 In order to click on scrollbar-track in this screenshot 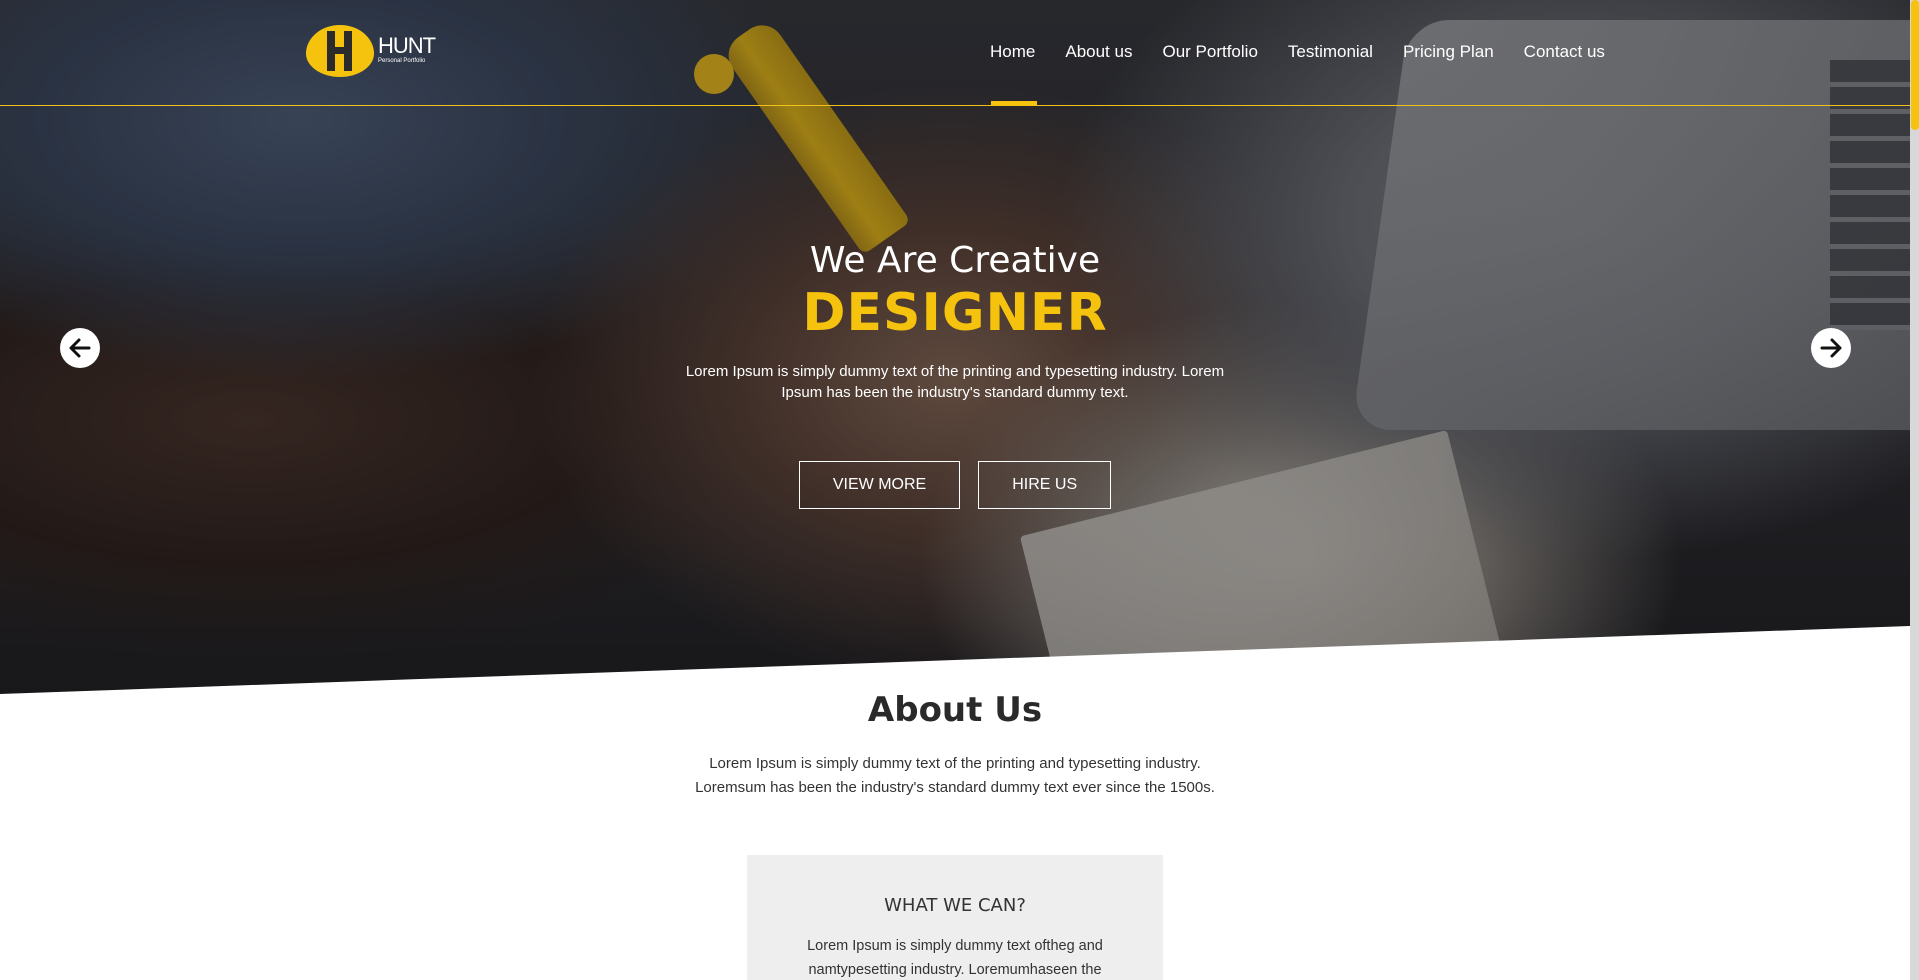, I will do `click(1914, 490)`.